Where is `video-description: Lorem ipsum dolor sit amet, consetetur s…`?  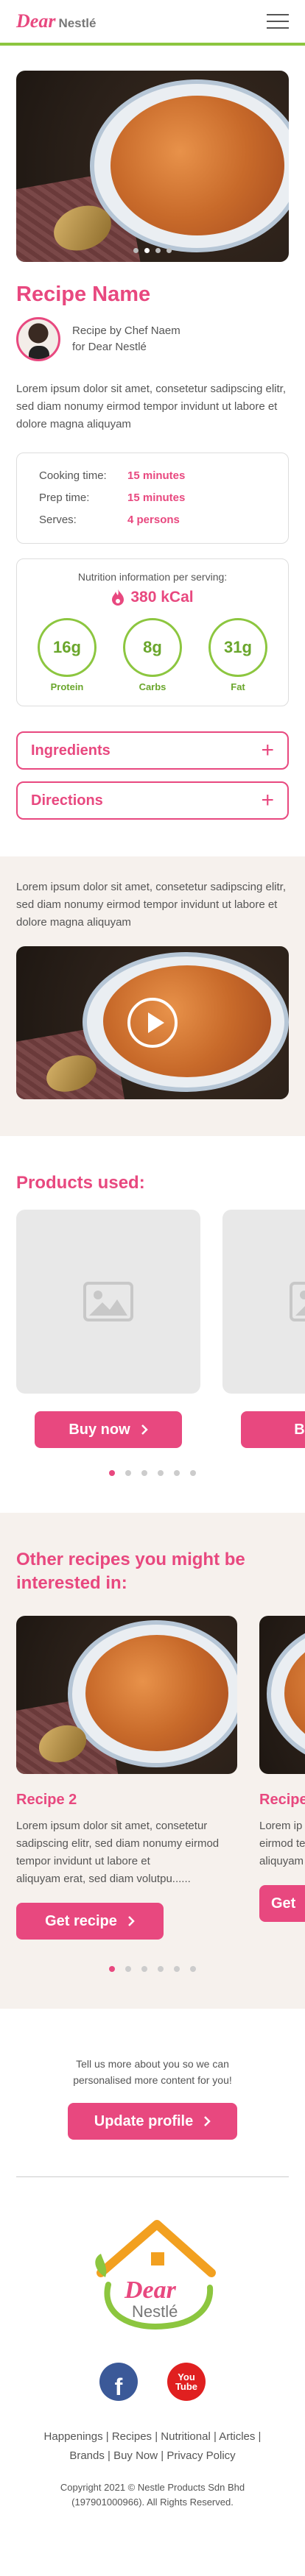 video-description: Lorem ipsum dolor sit amet, consetetur s… is located at coordinates (151, 905).